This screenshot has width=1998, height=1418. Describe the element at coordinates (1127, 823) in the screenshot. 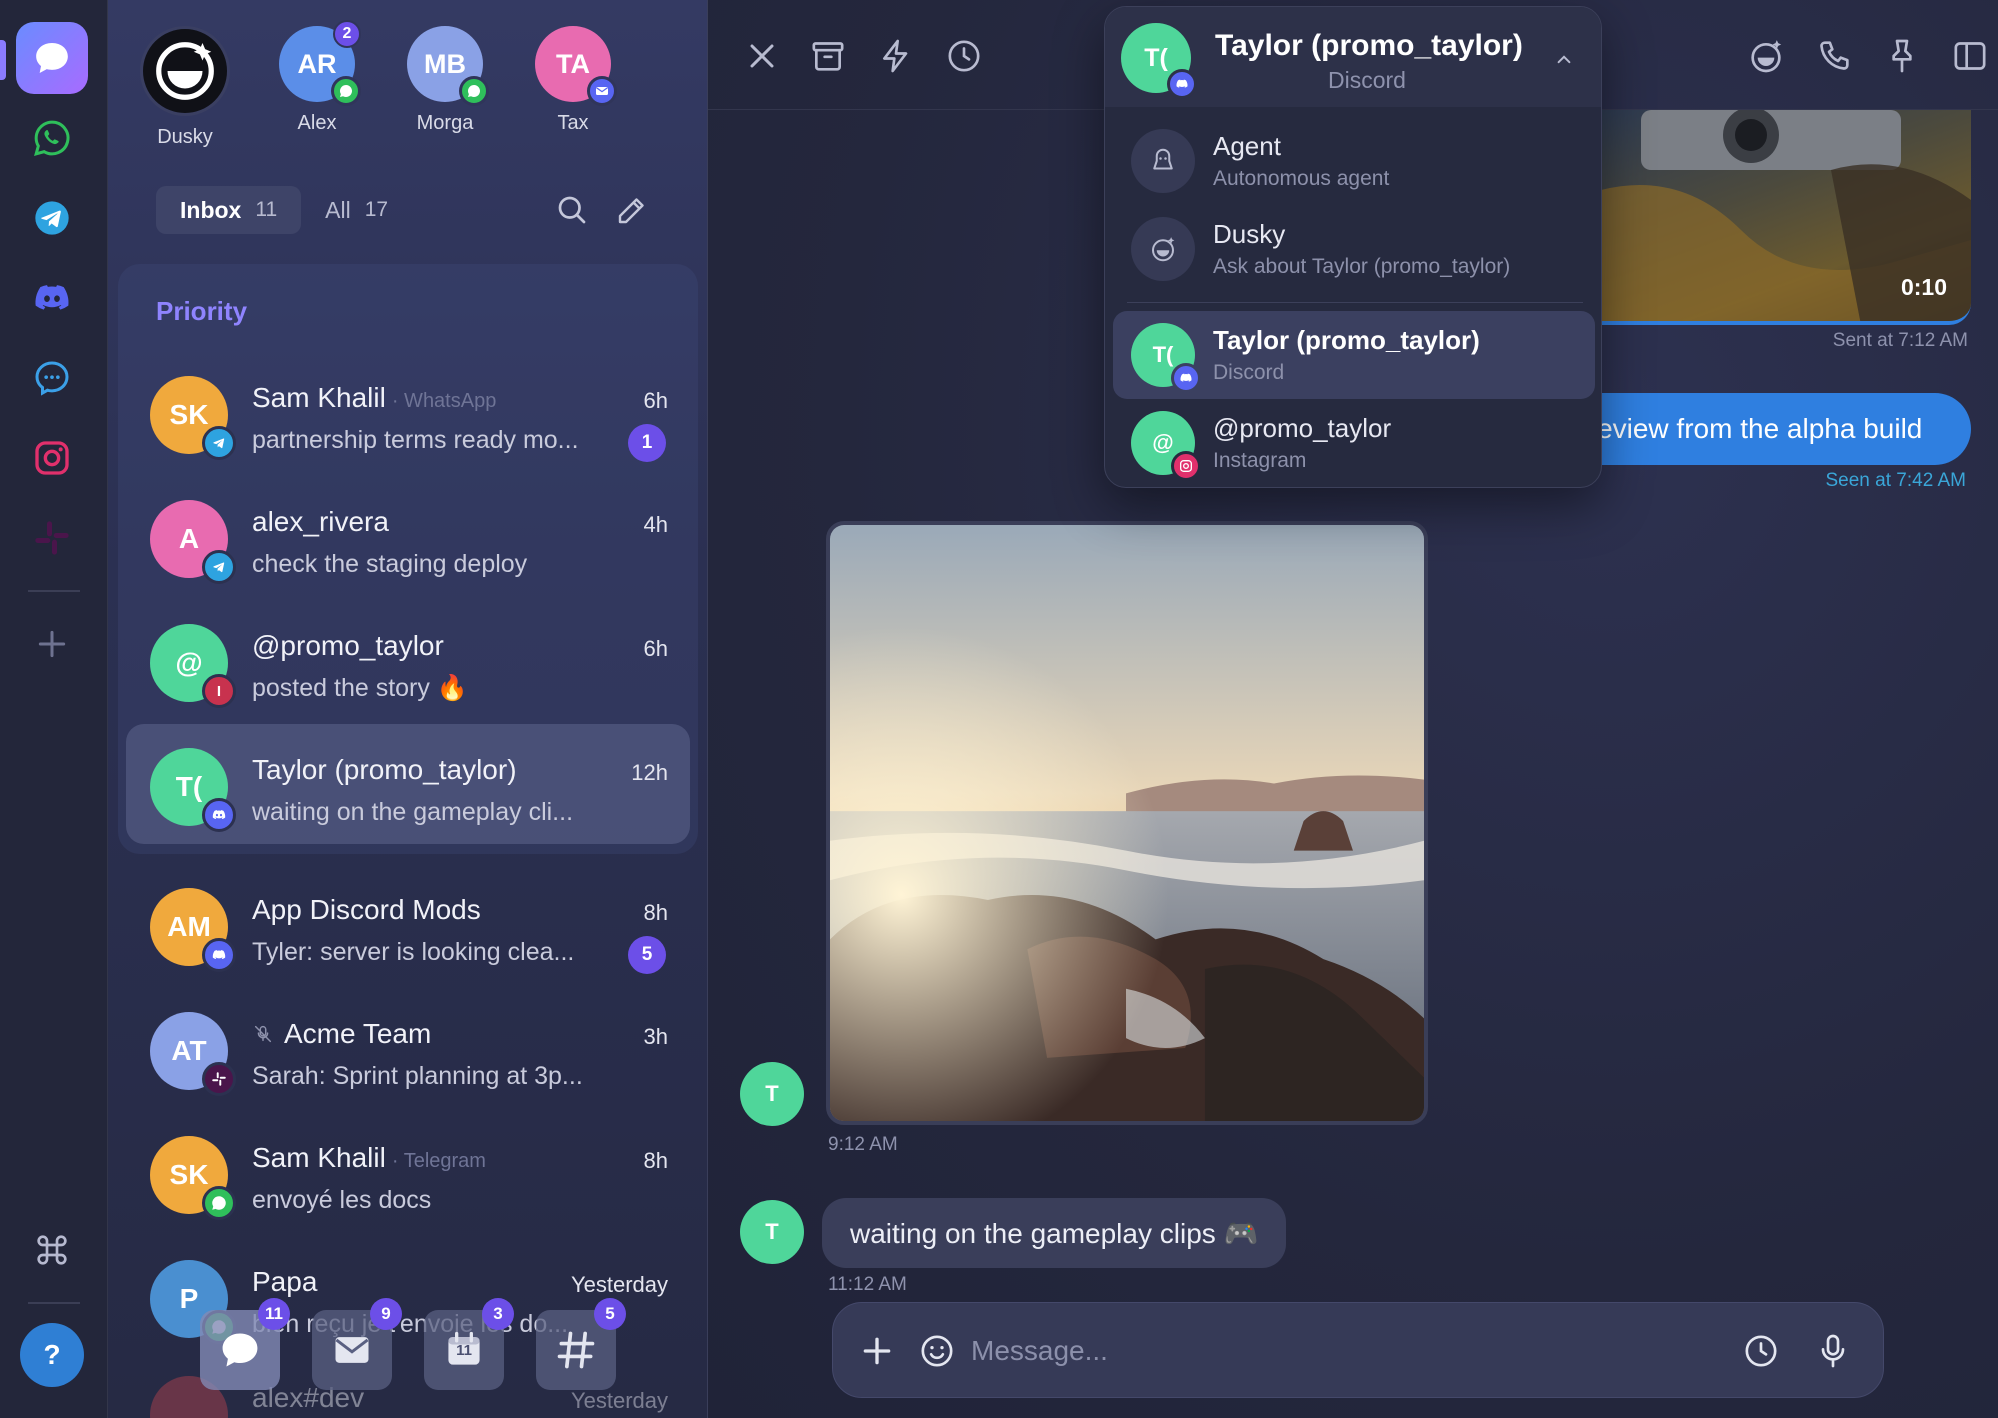

I see `photo-message` at that location.